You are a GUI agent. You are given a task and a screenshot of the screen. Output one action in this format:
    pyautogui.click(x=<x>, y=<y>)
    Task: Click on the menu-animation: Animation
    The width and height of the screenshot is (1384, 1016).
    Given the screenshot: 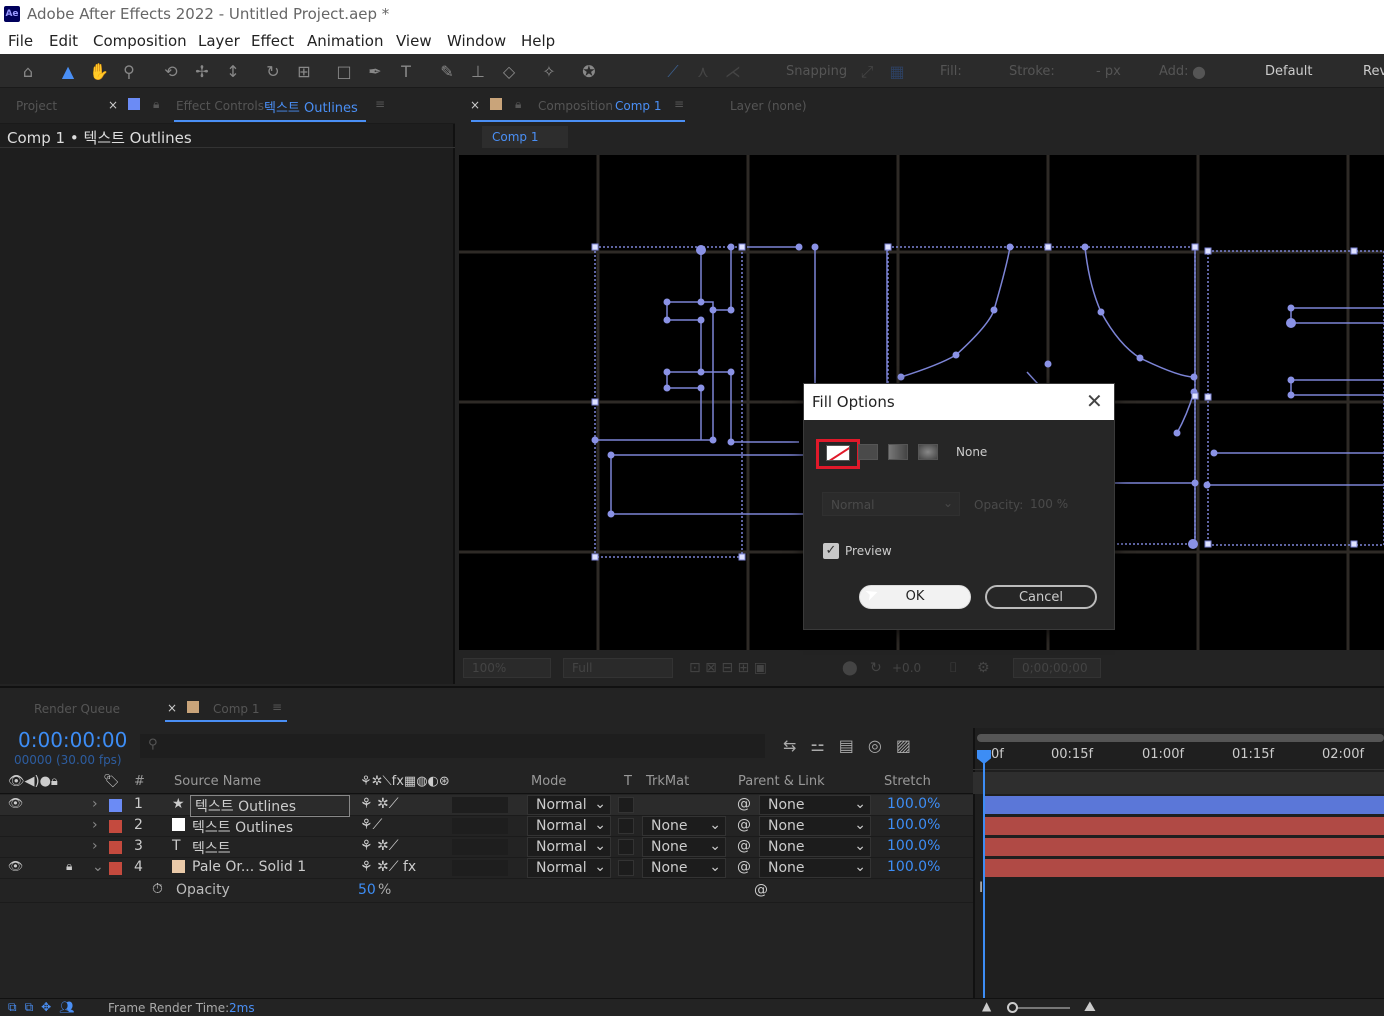 What is the action you would take?
    pyautogui.click(x=345, y=41)
    